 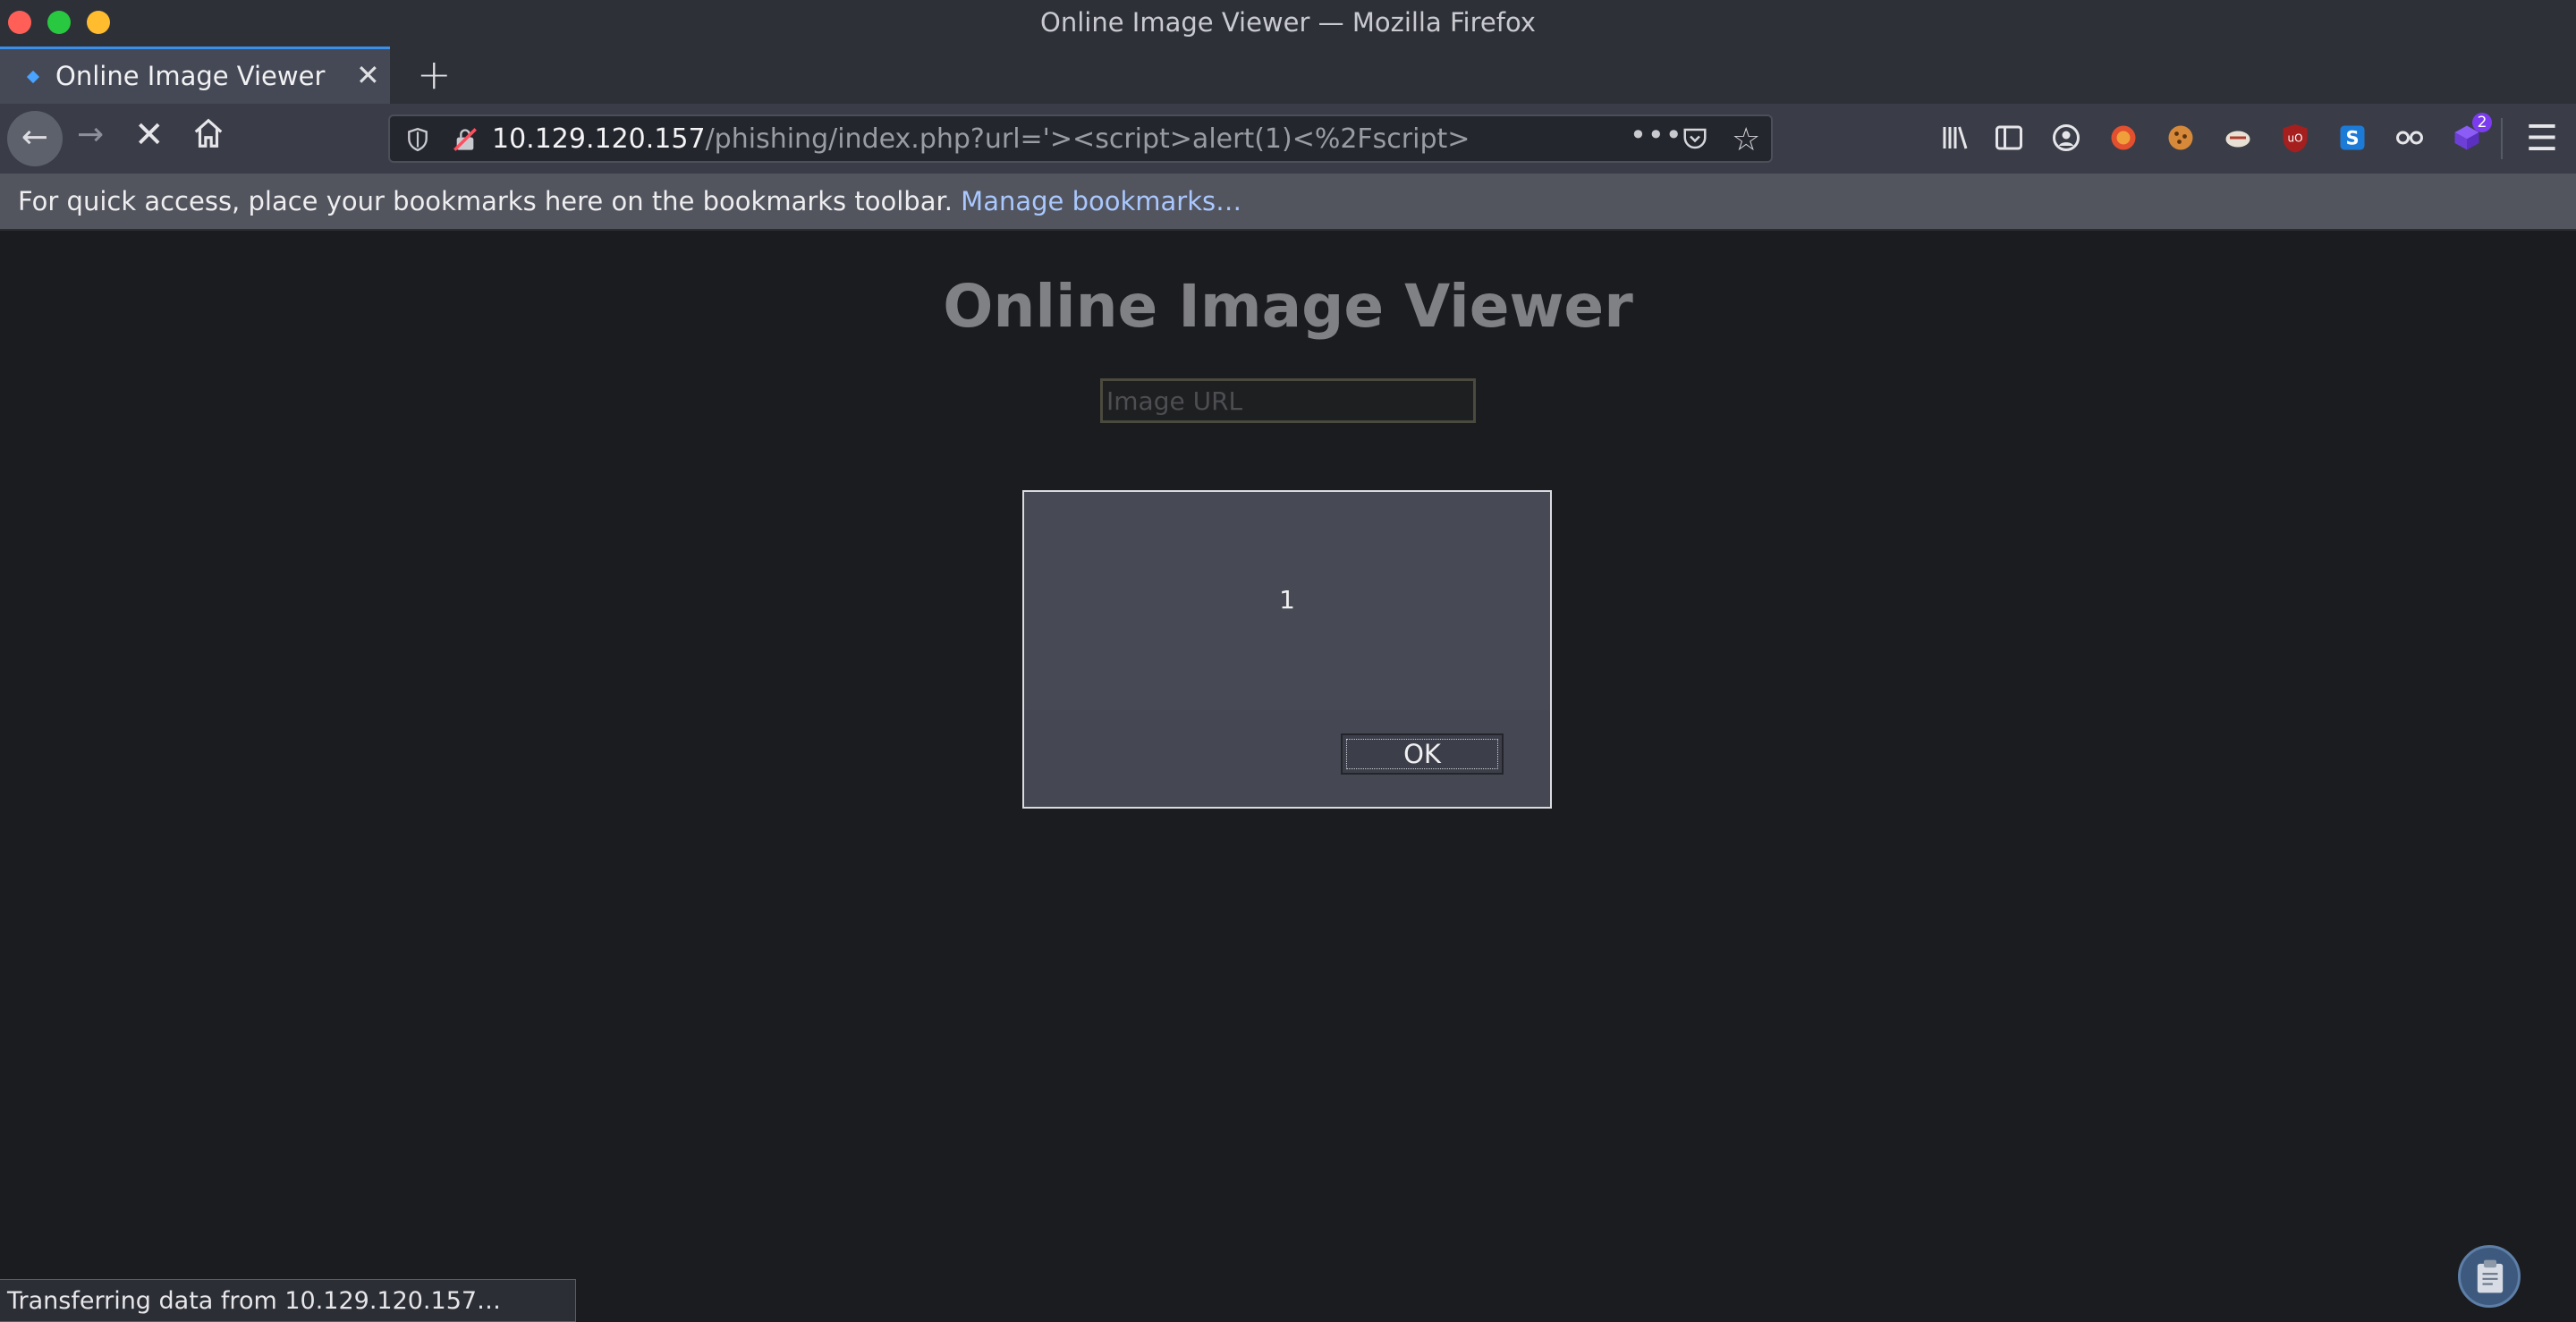 I want to click on image-url-input, so click(x=1288, y=401).